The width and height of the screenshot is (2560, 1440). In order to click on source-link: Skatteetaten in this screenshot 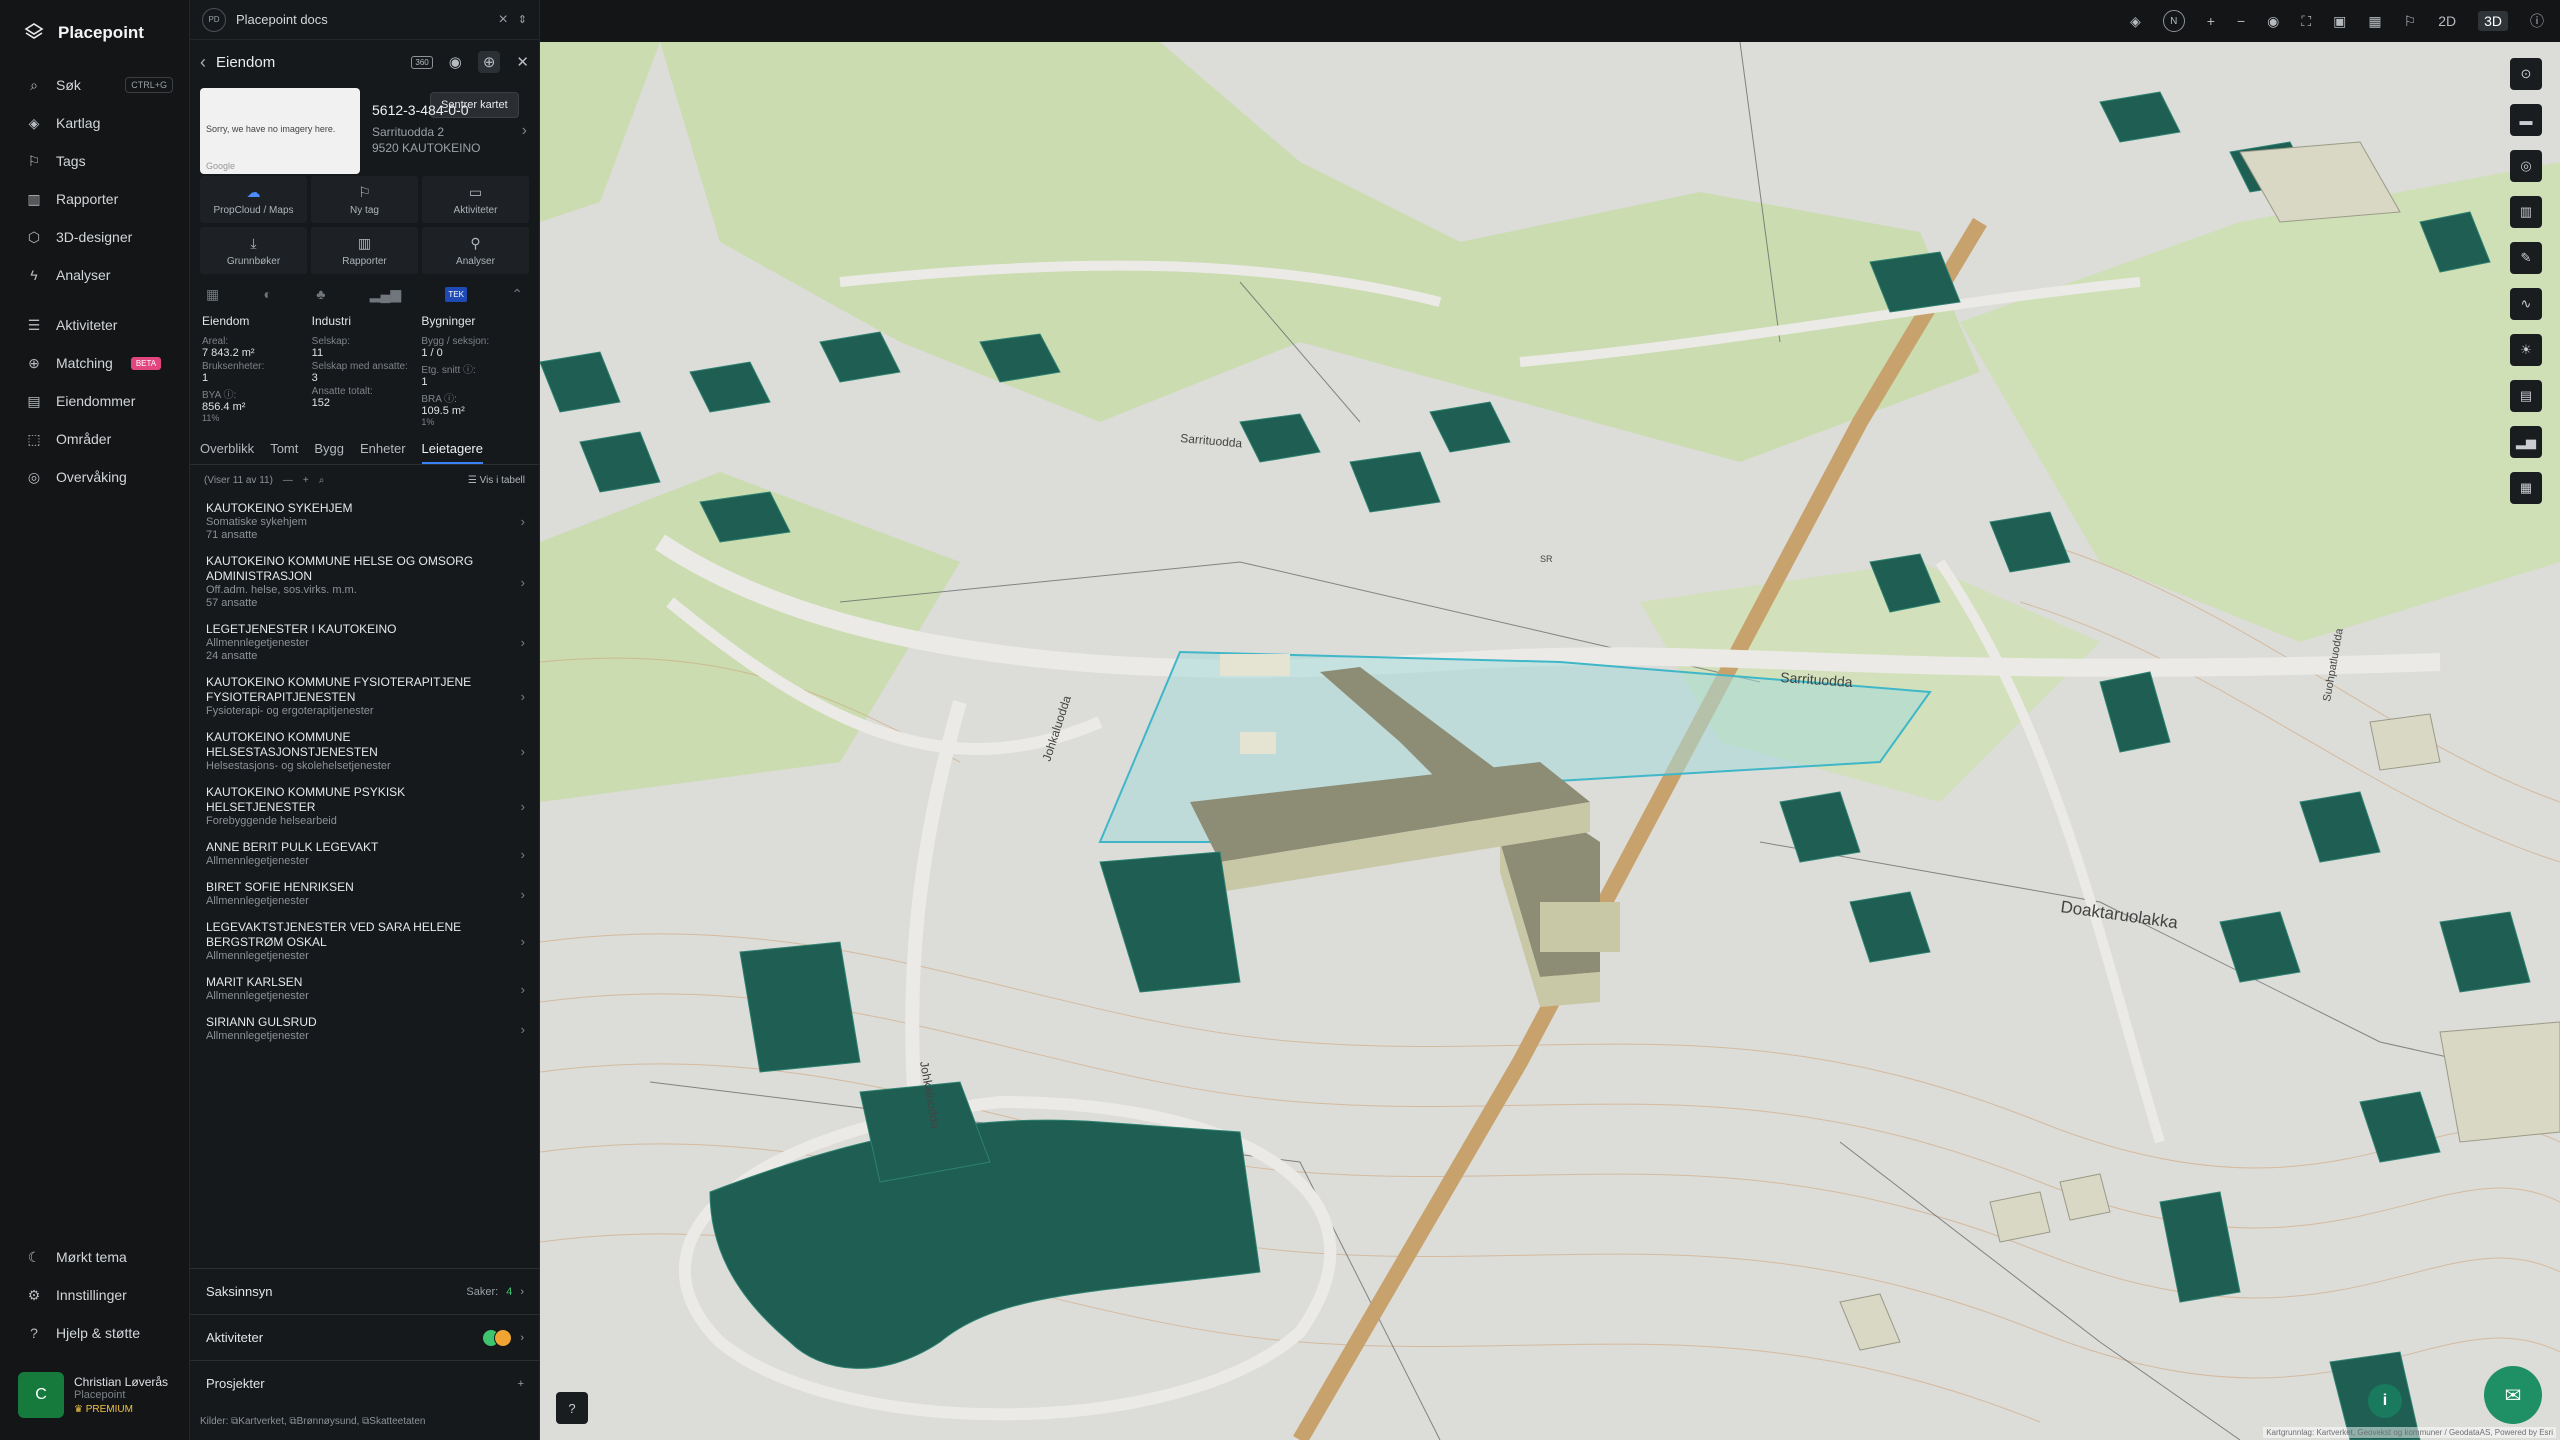, I will do `click(397, 1421)`.